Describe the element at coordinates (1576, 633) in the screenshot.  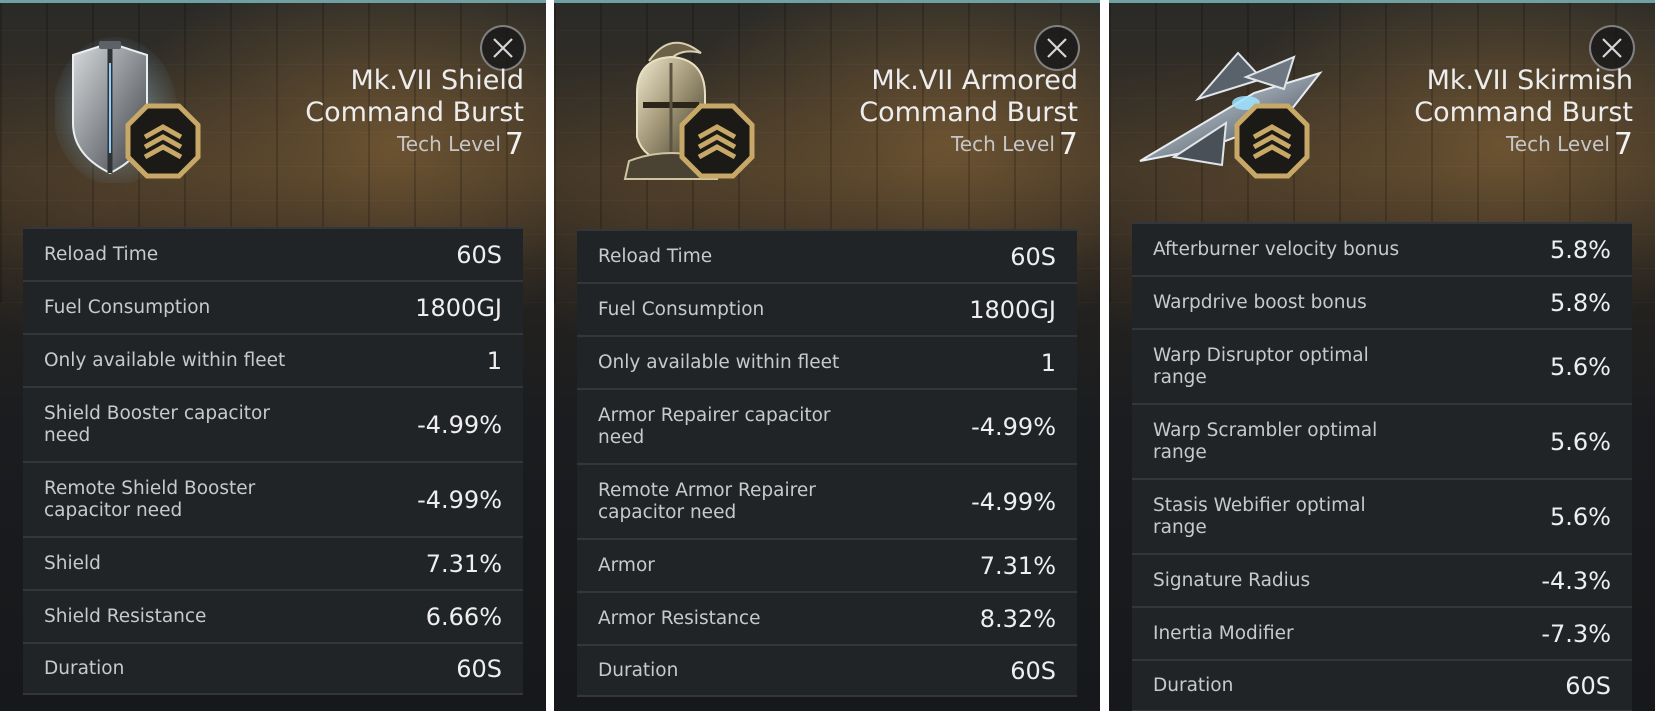
I see `stat-value: -7.3%` at that location.